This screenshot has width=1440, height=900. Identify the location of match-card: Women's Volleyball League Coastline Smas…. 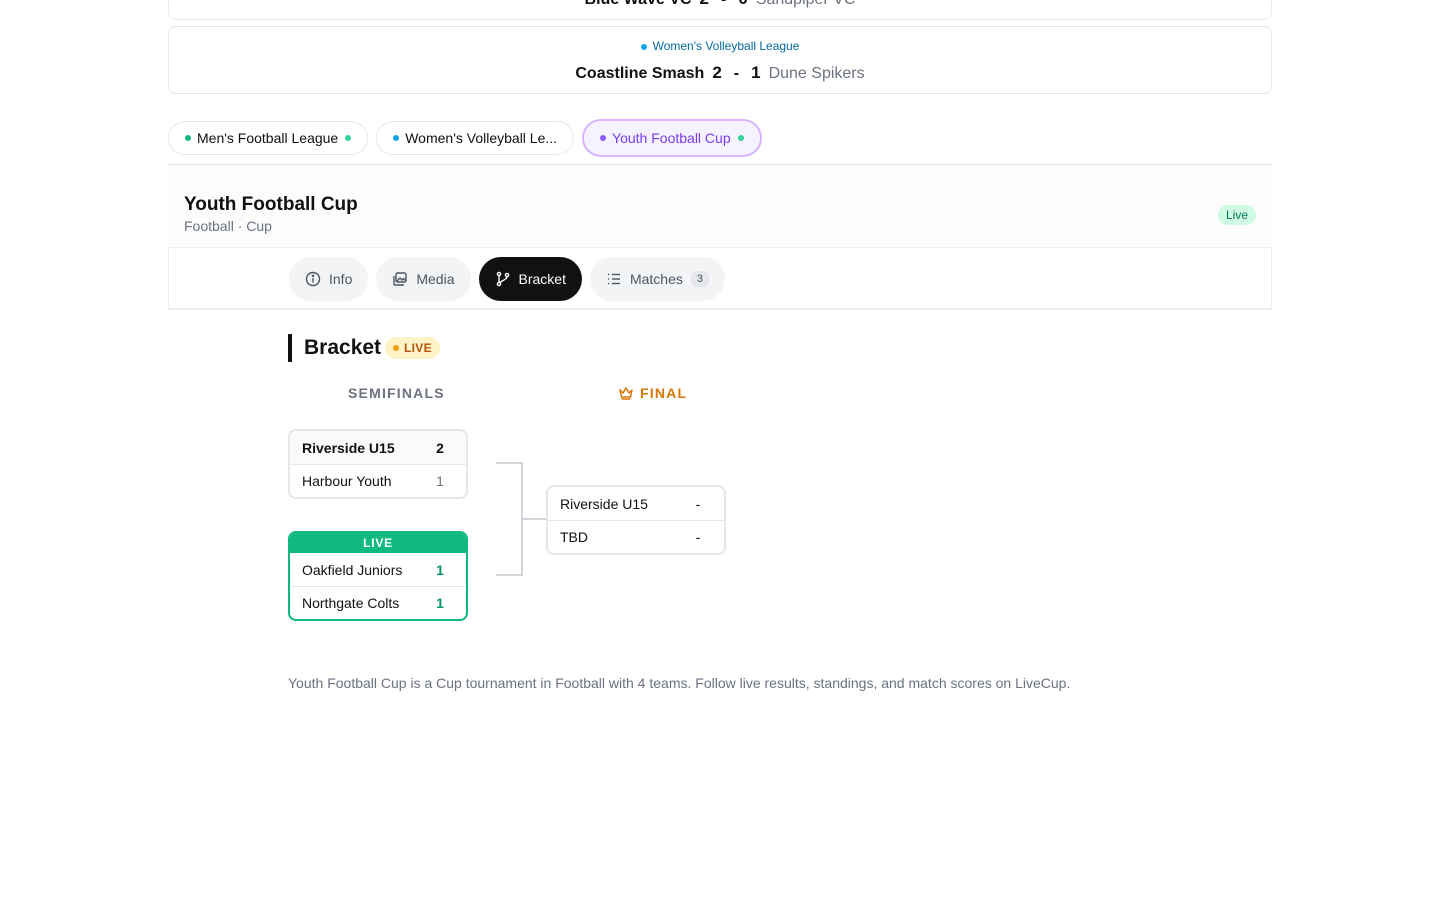
(720, 60).